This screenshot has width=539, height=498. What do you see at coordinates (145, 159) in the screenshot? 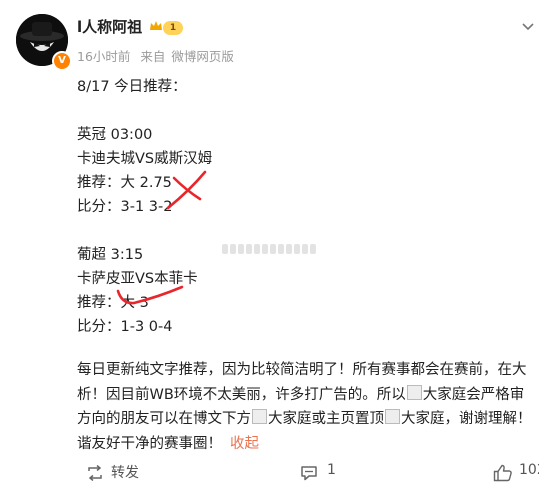
I see `match1-teams: 卡迪夫城VS威斯汉姆` at bounding box center [145, 159].